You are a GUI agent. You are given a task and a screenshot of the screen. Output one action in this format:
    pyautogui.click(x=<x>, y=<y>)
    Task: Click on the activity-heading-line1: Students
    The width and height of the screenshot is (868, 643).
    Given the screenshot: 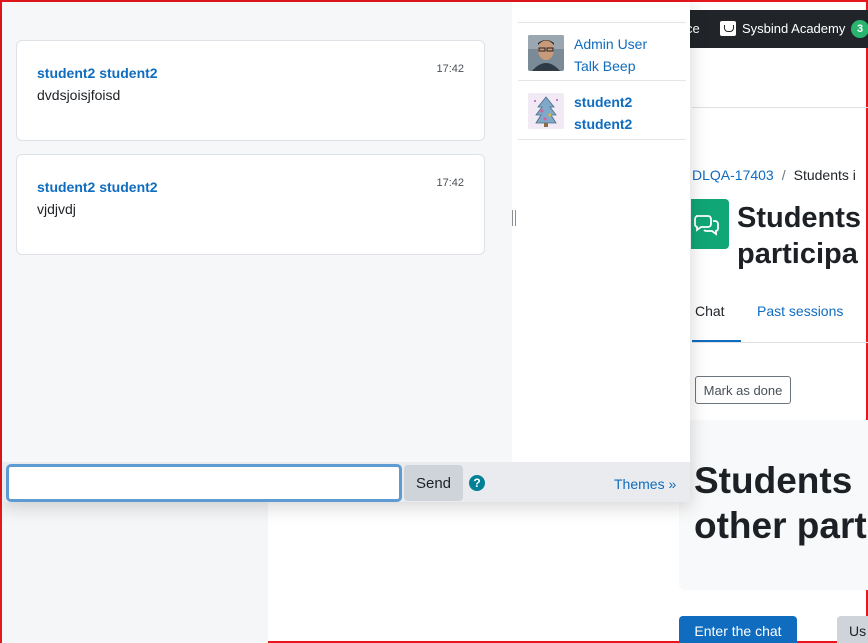 What is the action you would take?
    pyautogui.click(x=773, y=480)
    